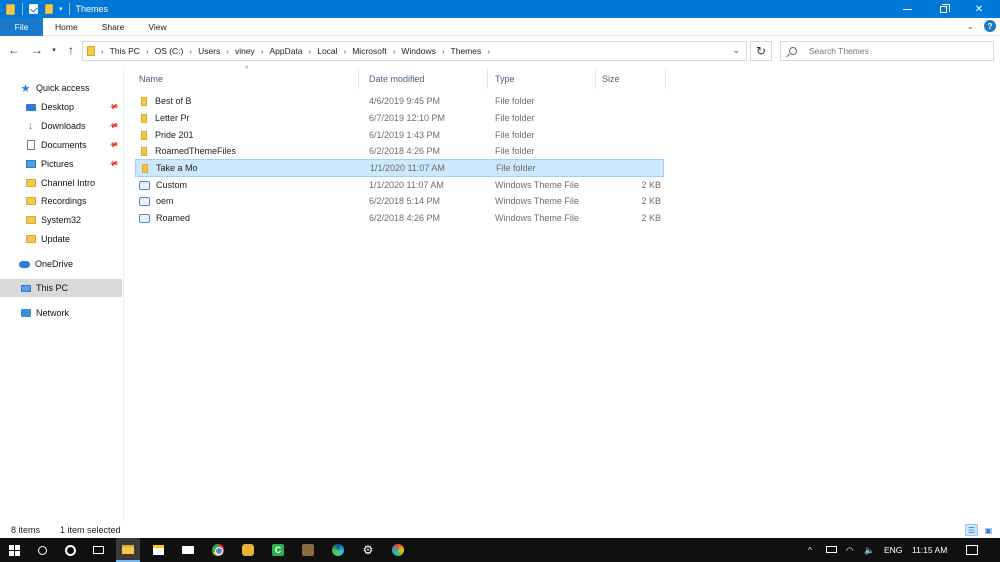 The image size is (1000, 562). What do you see at coordinates (250, 201) in the screenshot?
I see `file-name-cell: oem` at bounding box center [250, 201].